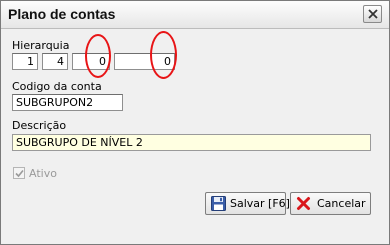 This screenshot has width=390, height=245. I want to click on codigo-label: Codigo da conta, so click(57, 86).